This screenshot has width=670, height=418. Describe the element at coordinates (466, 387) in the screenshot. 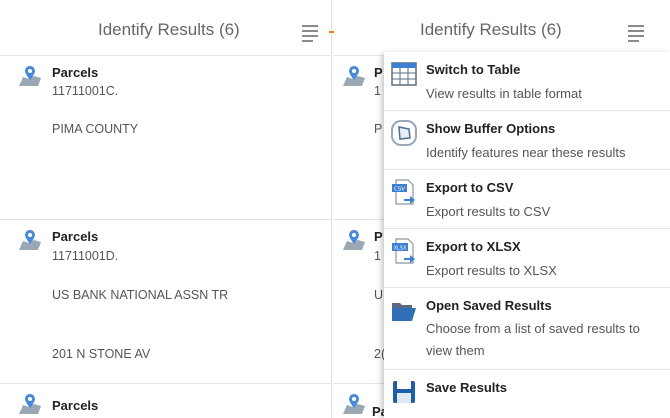

I see `menu-item-title: Save Results` at that location.